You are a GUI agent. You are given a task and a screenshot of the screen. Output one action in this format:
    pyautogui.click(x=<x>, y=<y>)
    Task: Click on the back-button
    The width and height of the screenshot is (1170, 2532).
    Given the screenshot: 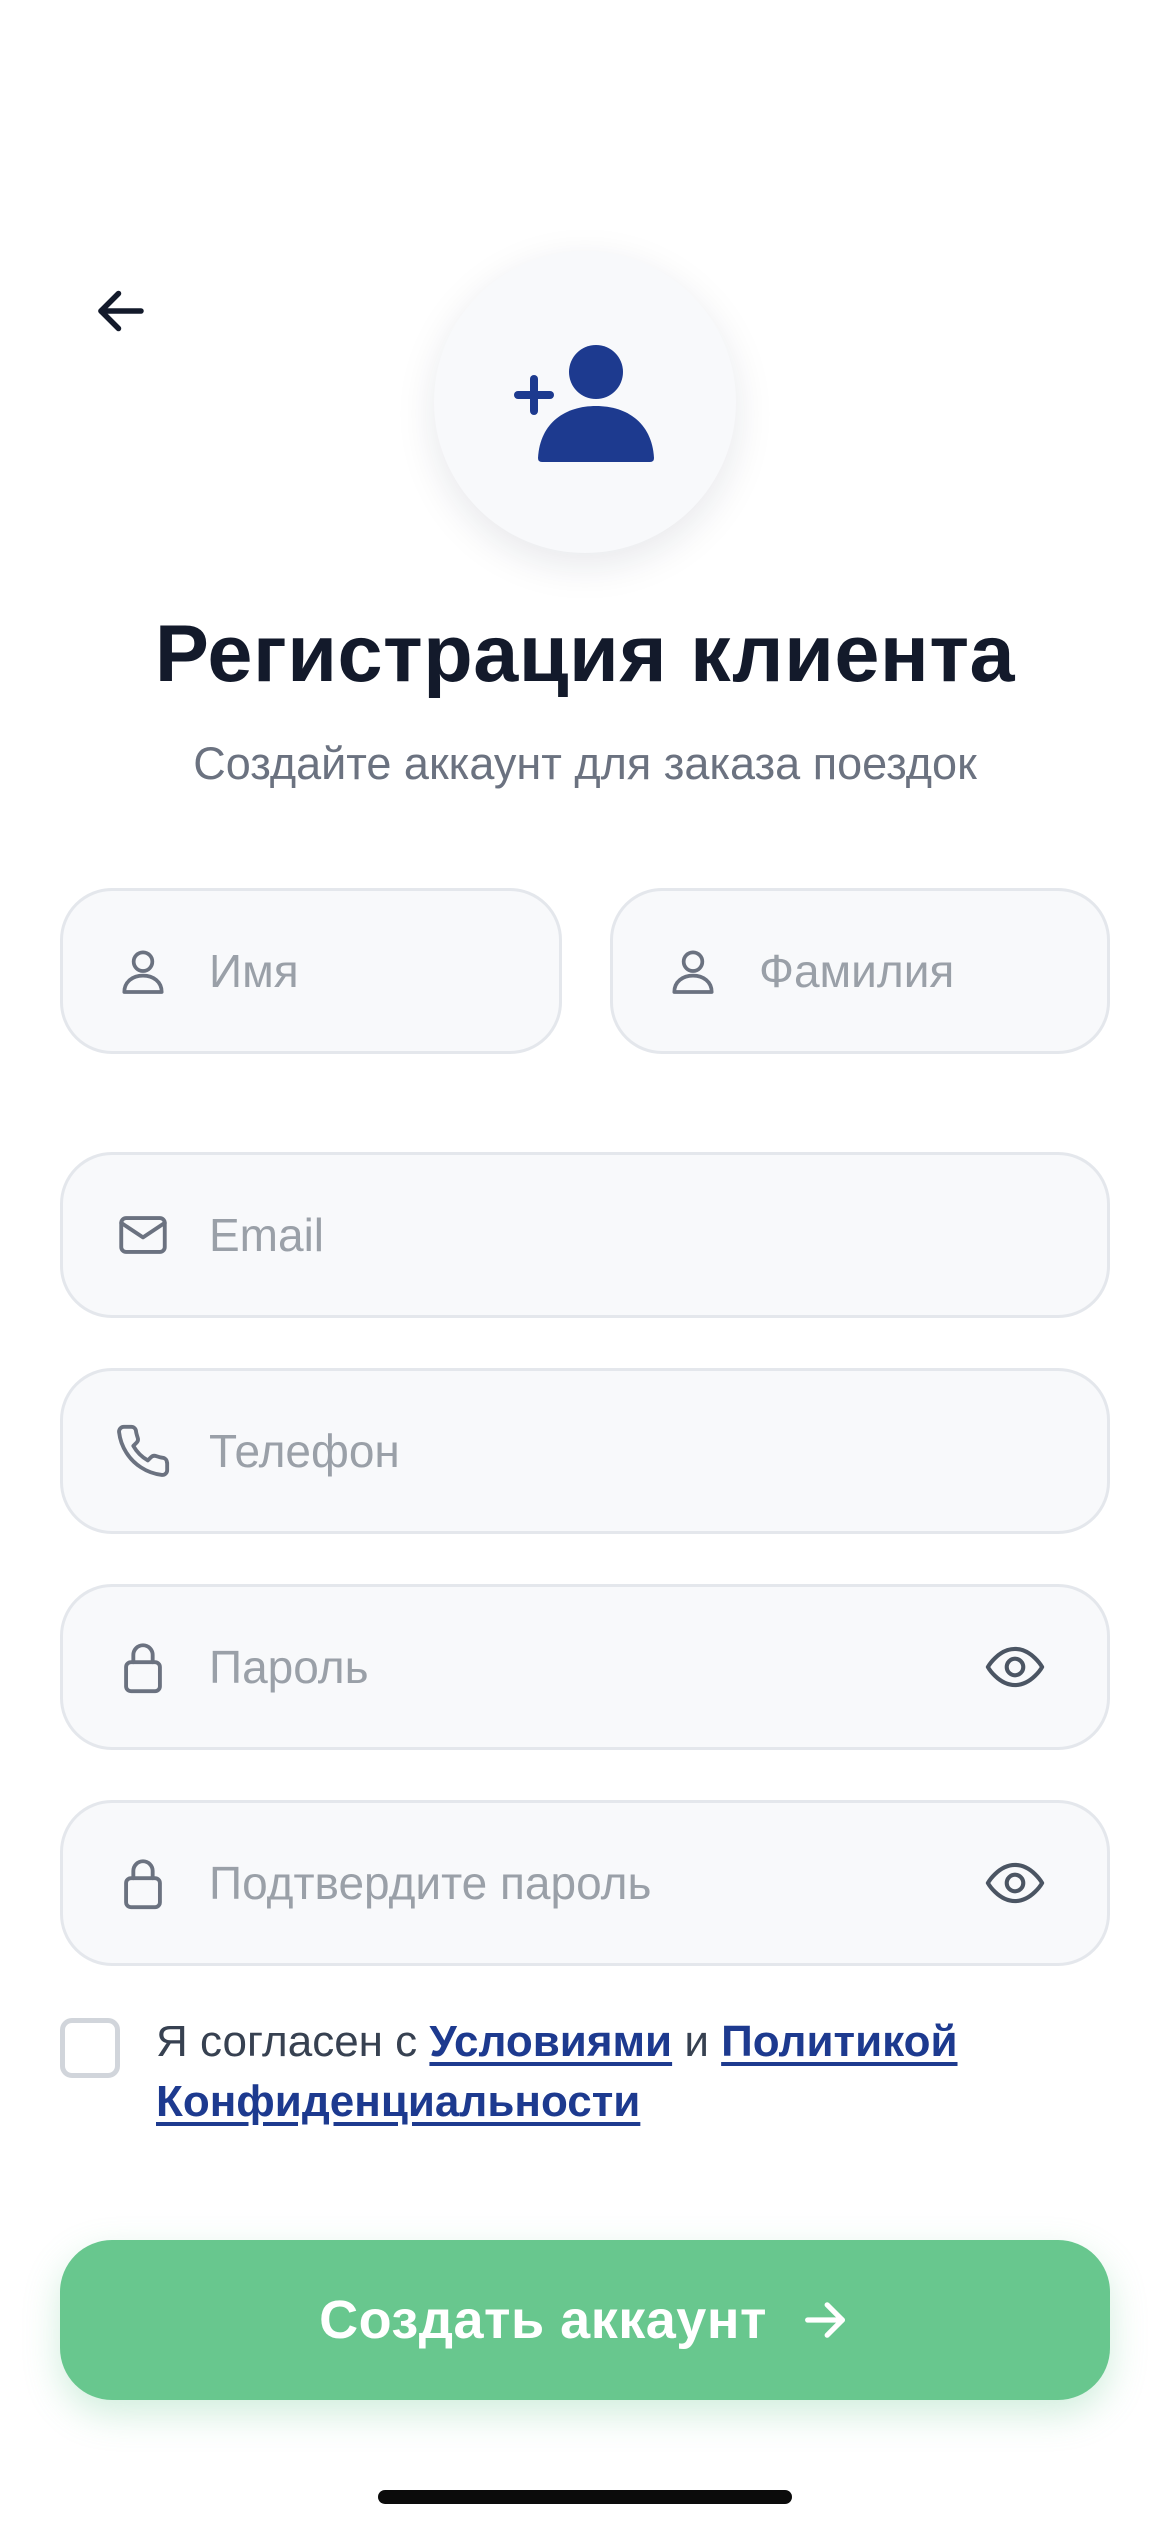 What is the action you would take?
    pyautogui.click(x=121, y=313)
    